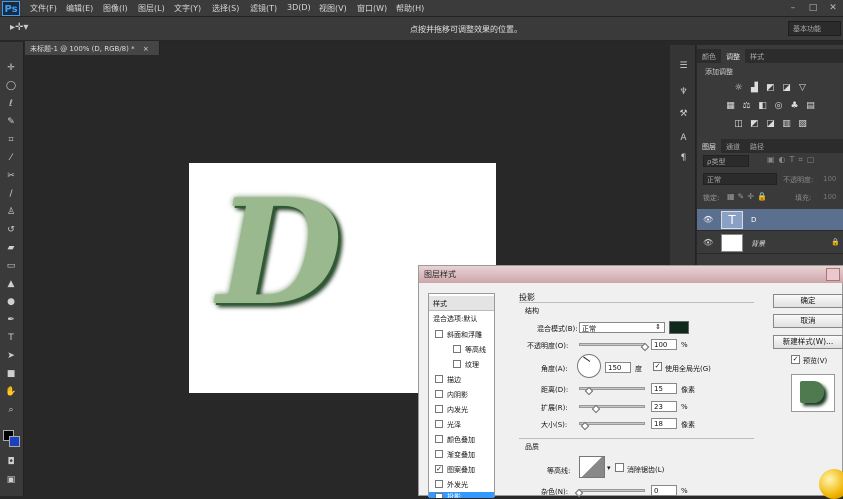  What do you see at coordinates (612, 406) in the screenshot?
I see `spread-slider` at bounding box center [612, 406].